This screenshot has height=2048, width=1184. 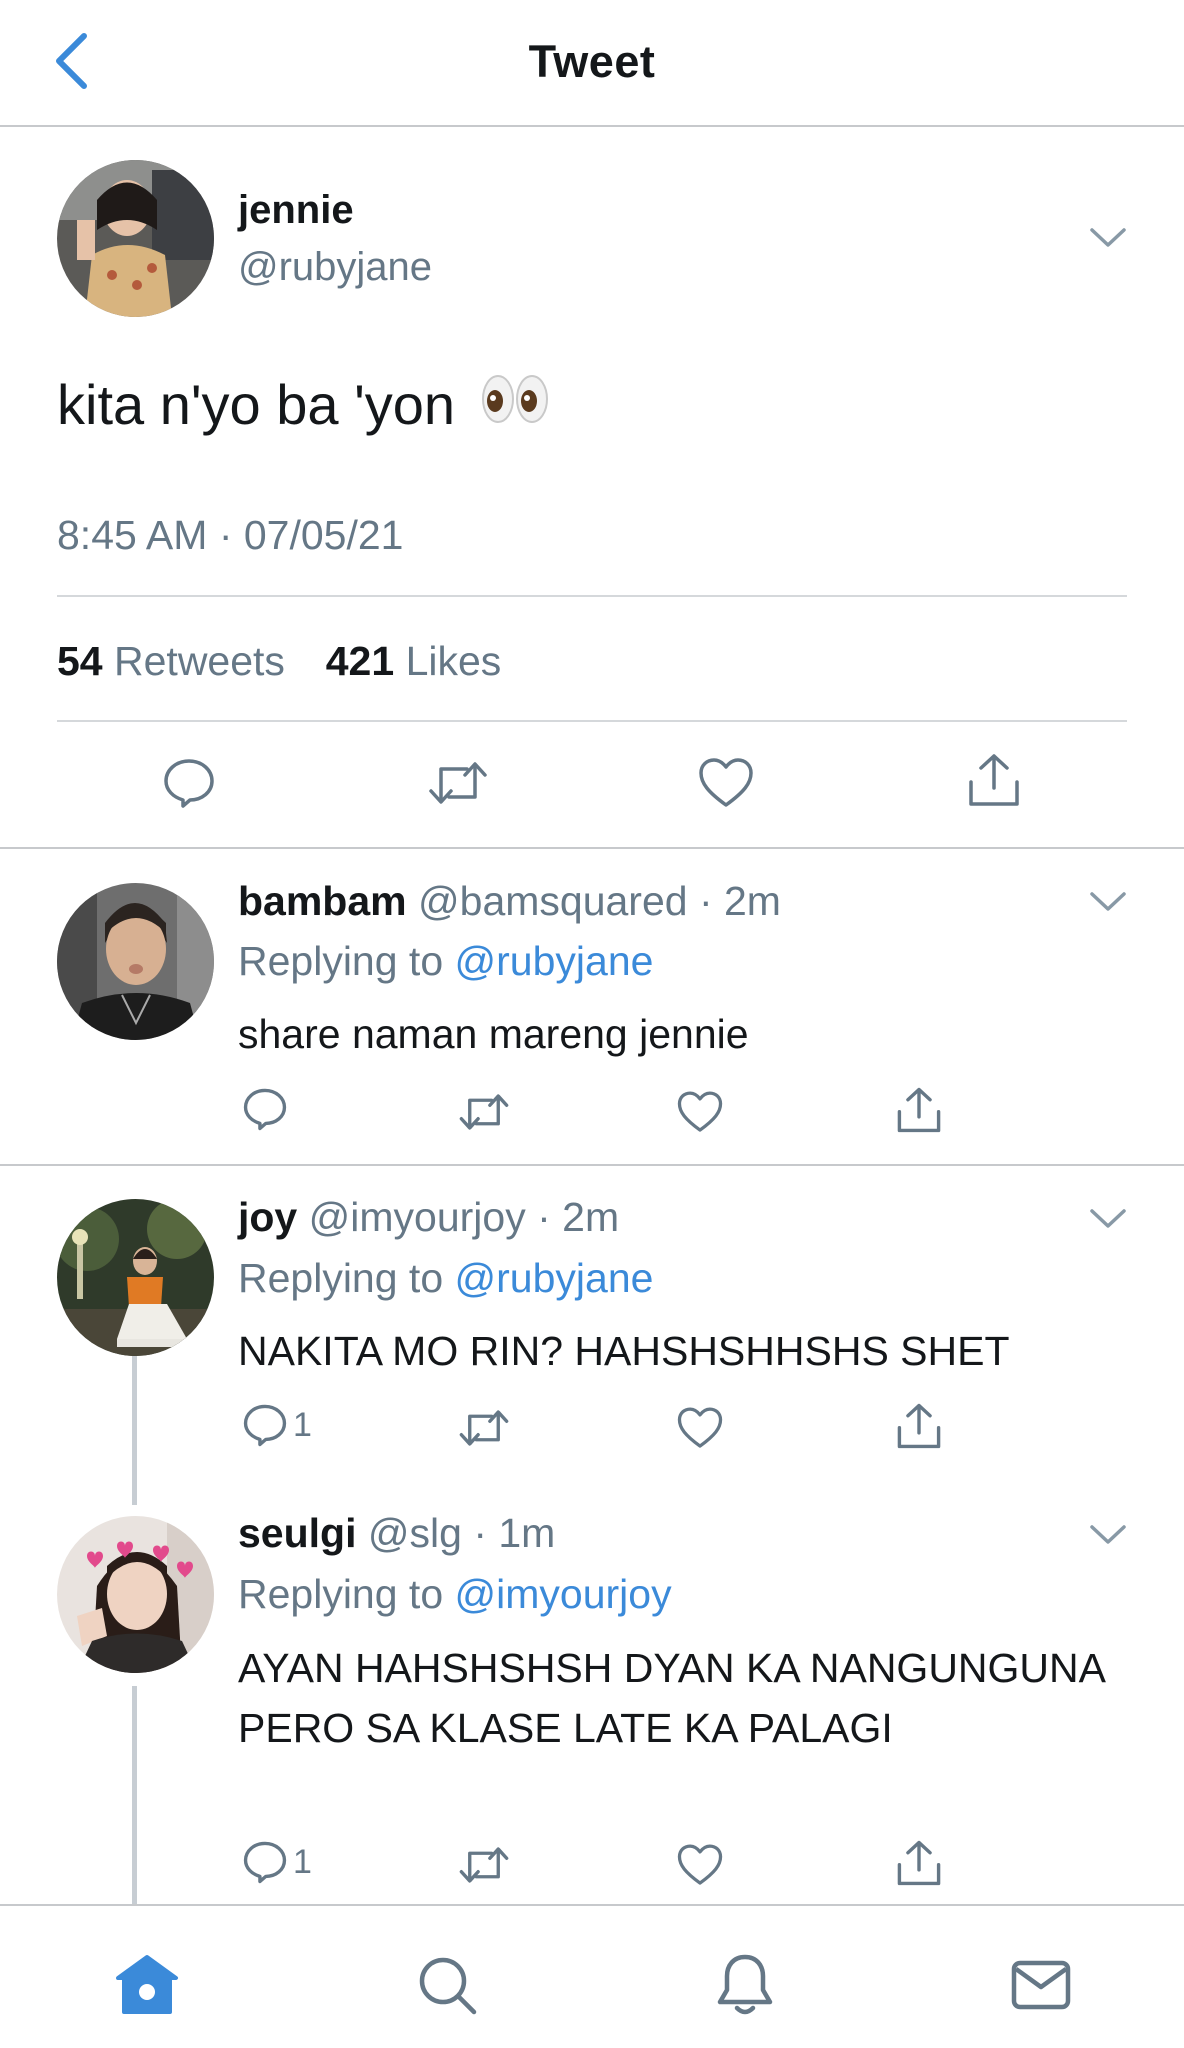 What do you see at coordinates (515, 405) in the screenshot?
I see `eyes-emoji-icon` at bounding box center [515, 405].